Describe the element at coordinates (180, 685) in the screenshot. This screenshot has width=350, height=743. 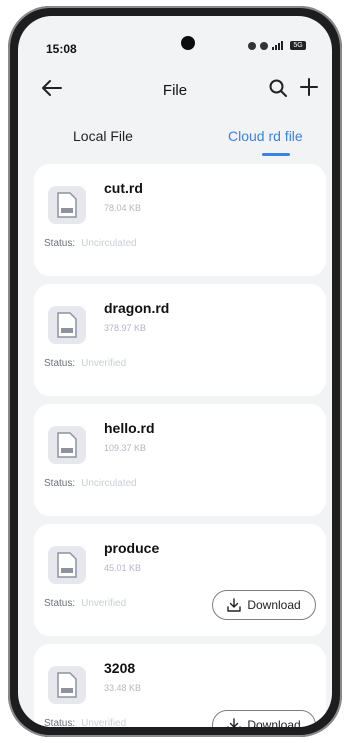
I see `list-item: 3208 33.48 KB Status: Unverified Download` at that location.